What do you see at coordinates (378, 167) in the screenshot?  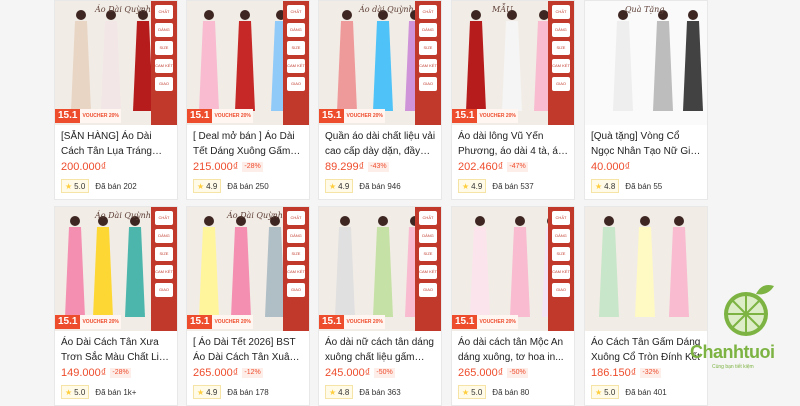 I see `discount-badge: -43%` at bounding box center [378, 167].